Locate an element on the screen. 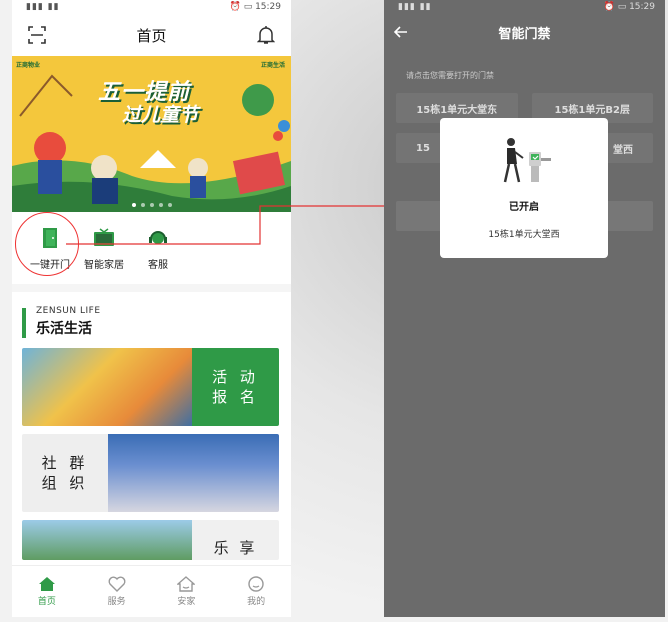  enjoy-card: 乐 享 is located at coordinates (150, 540).